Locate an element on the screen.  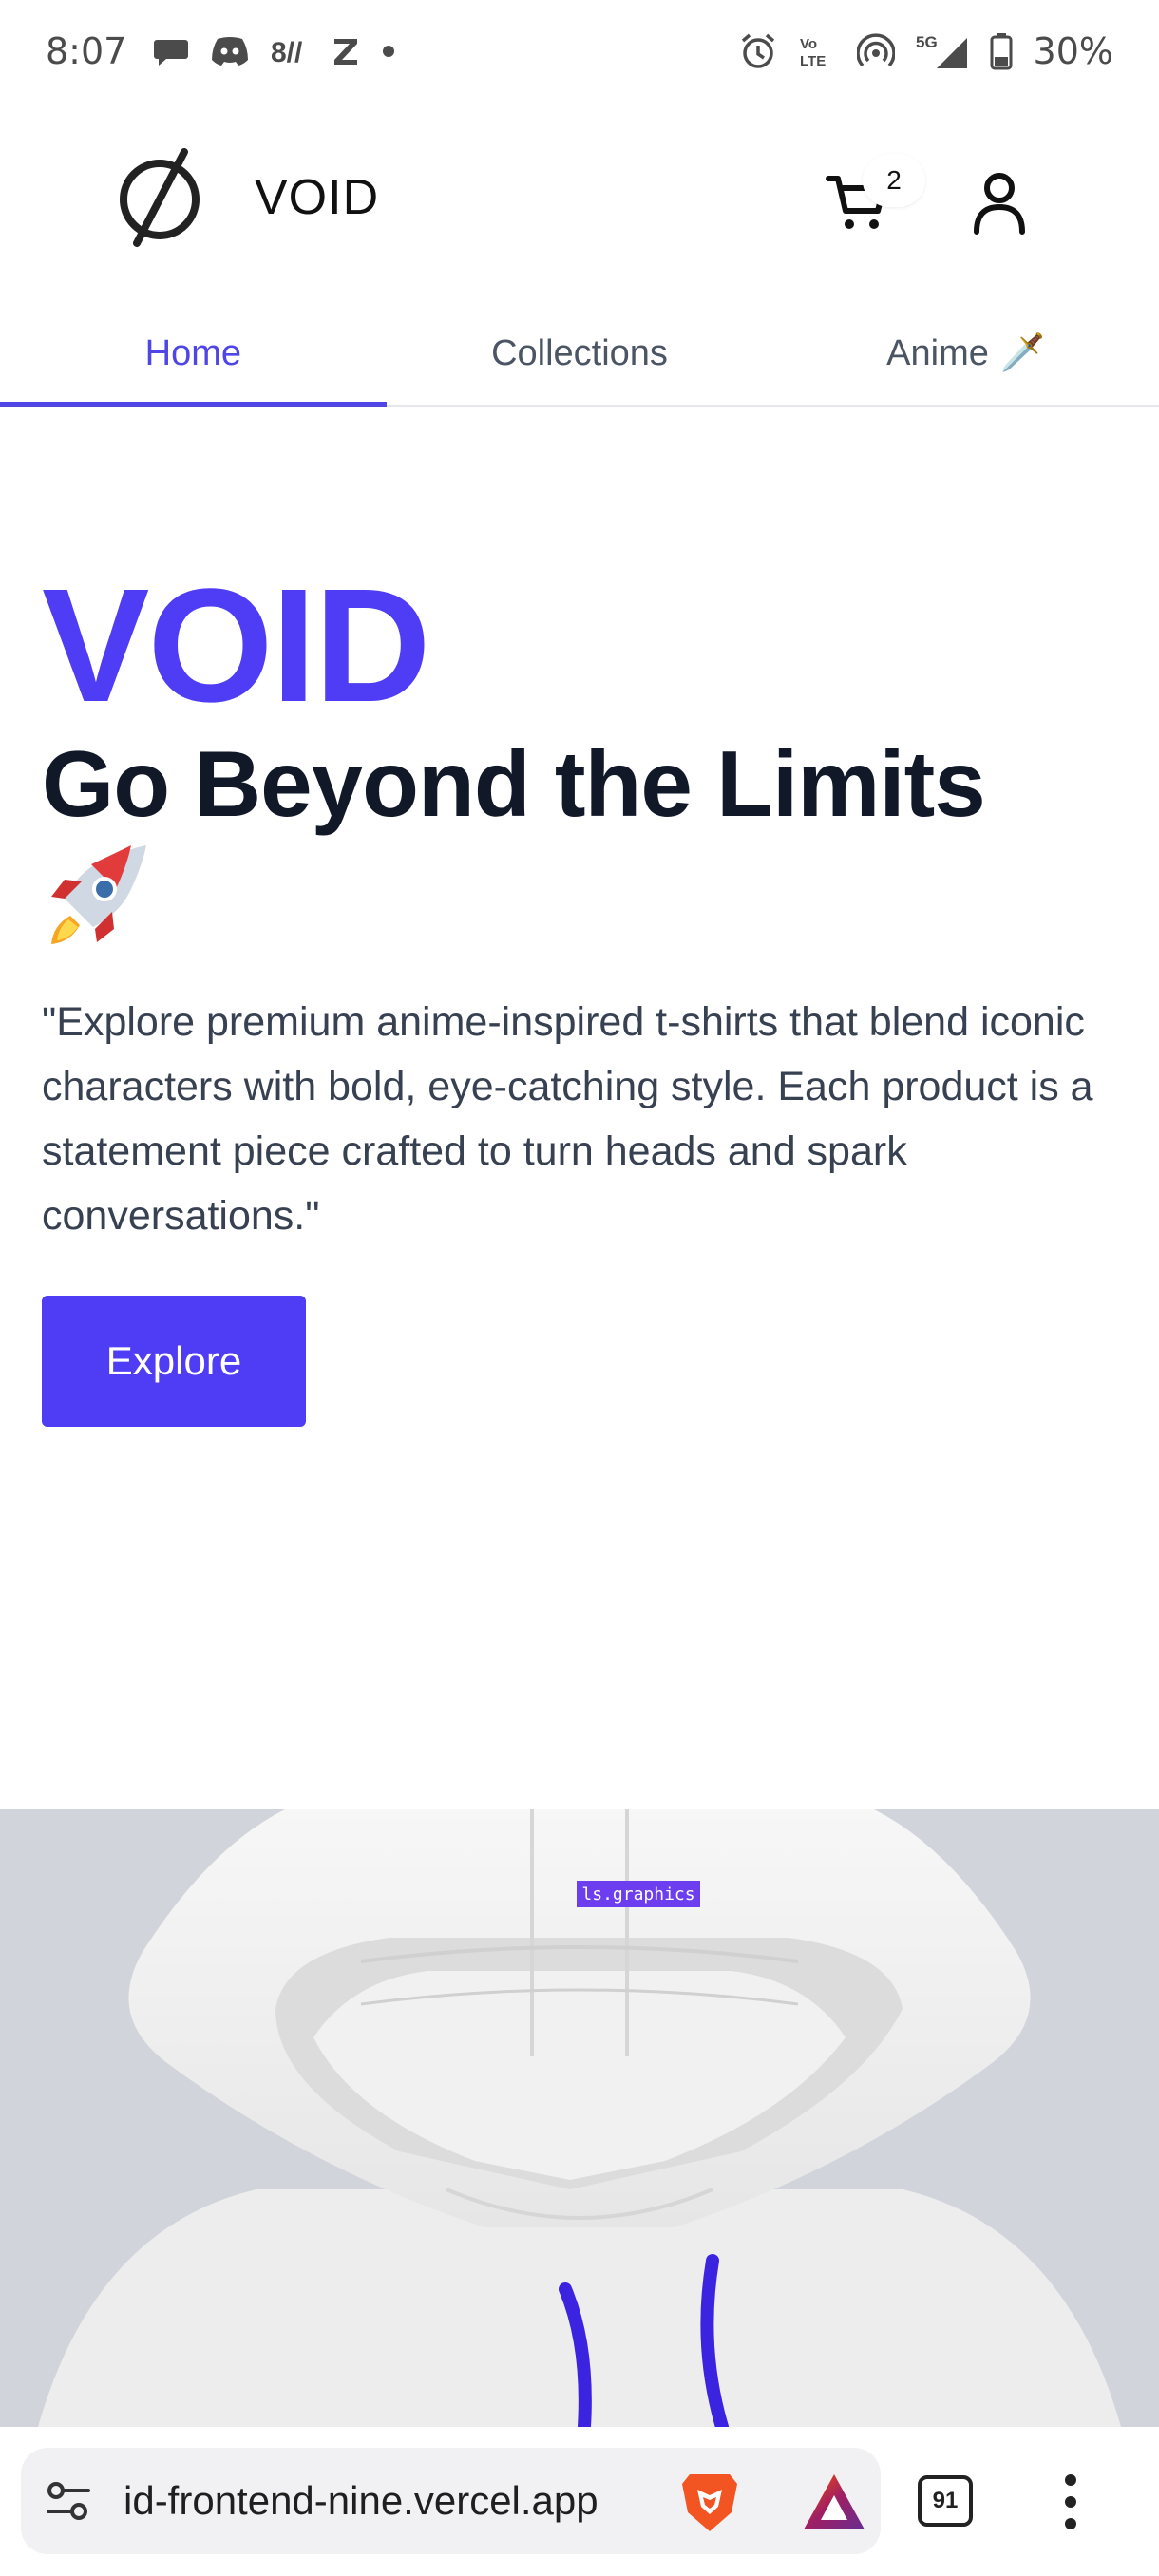
signal-icon: 5G is located at coordinates (942, 51).